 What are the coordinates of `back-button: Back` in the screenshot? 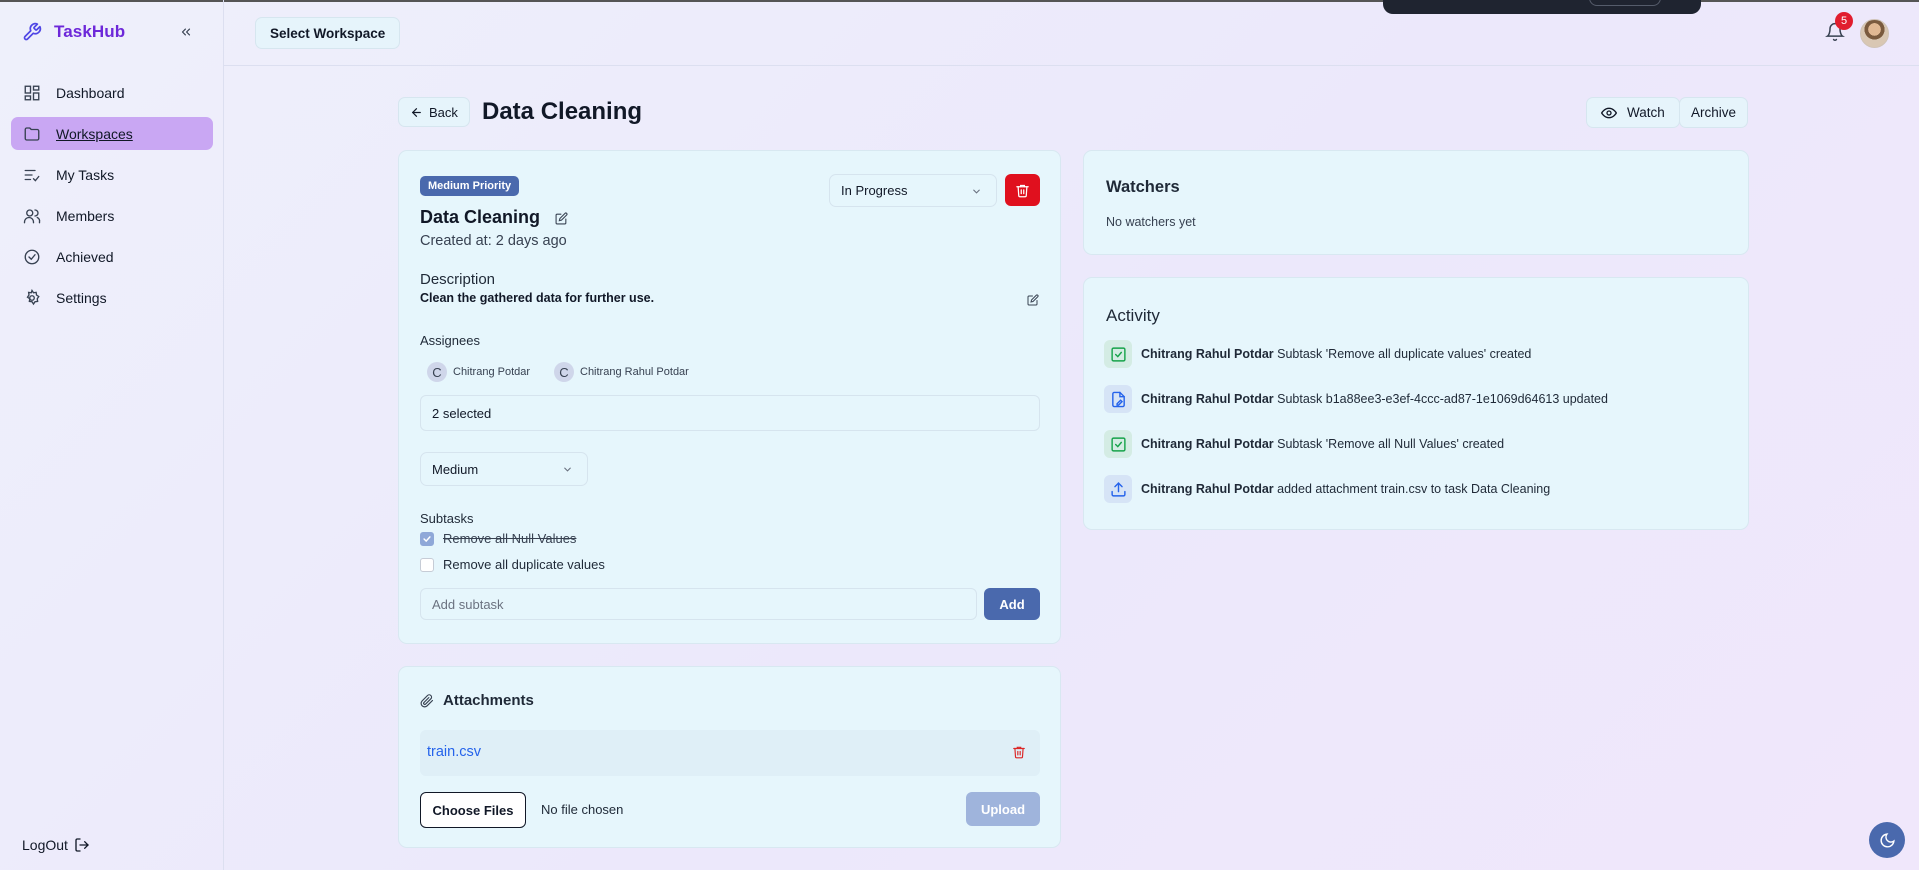 It's located at (434, 112).